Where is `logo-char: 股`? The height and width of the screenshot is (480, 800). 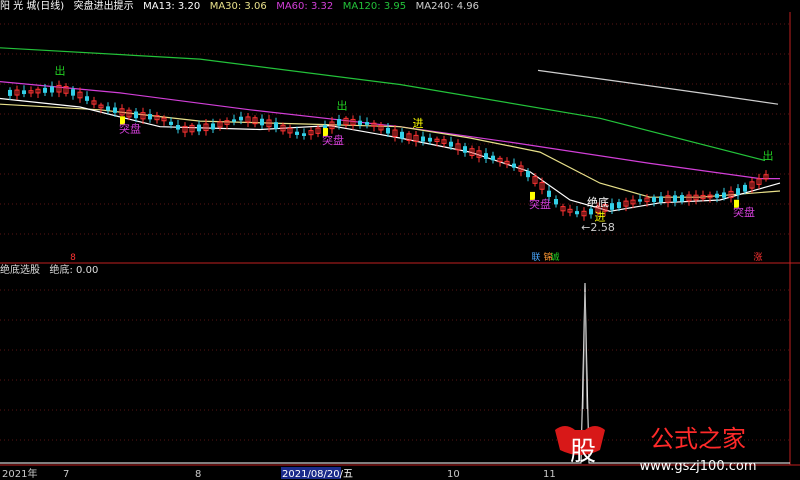 logo-char: 股 is located at coordinates (583, 452).